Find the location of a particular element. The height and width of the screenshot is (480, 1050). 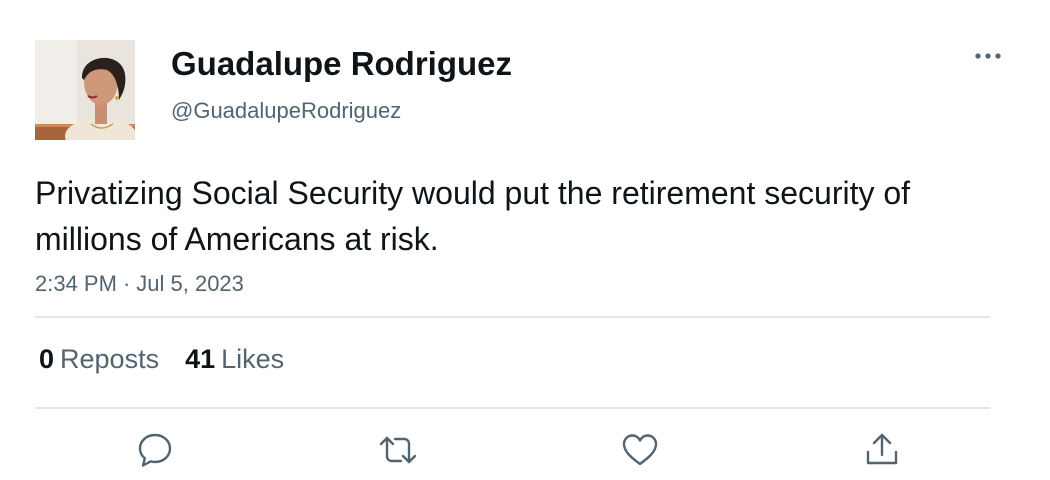

reposts-label: Reposts is located at coordinates (110, 359).